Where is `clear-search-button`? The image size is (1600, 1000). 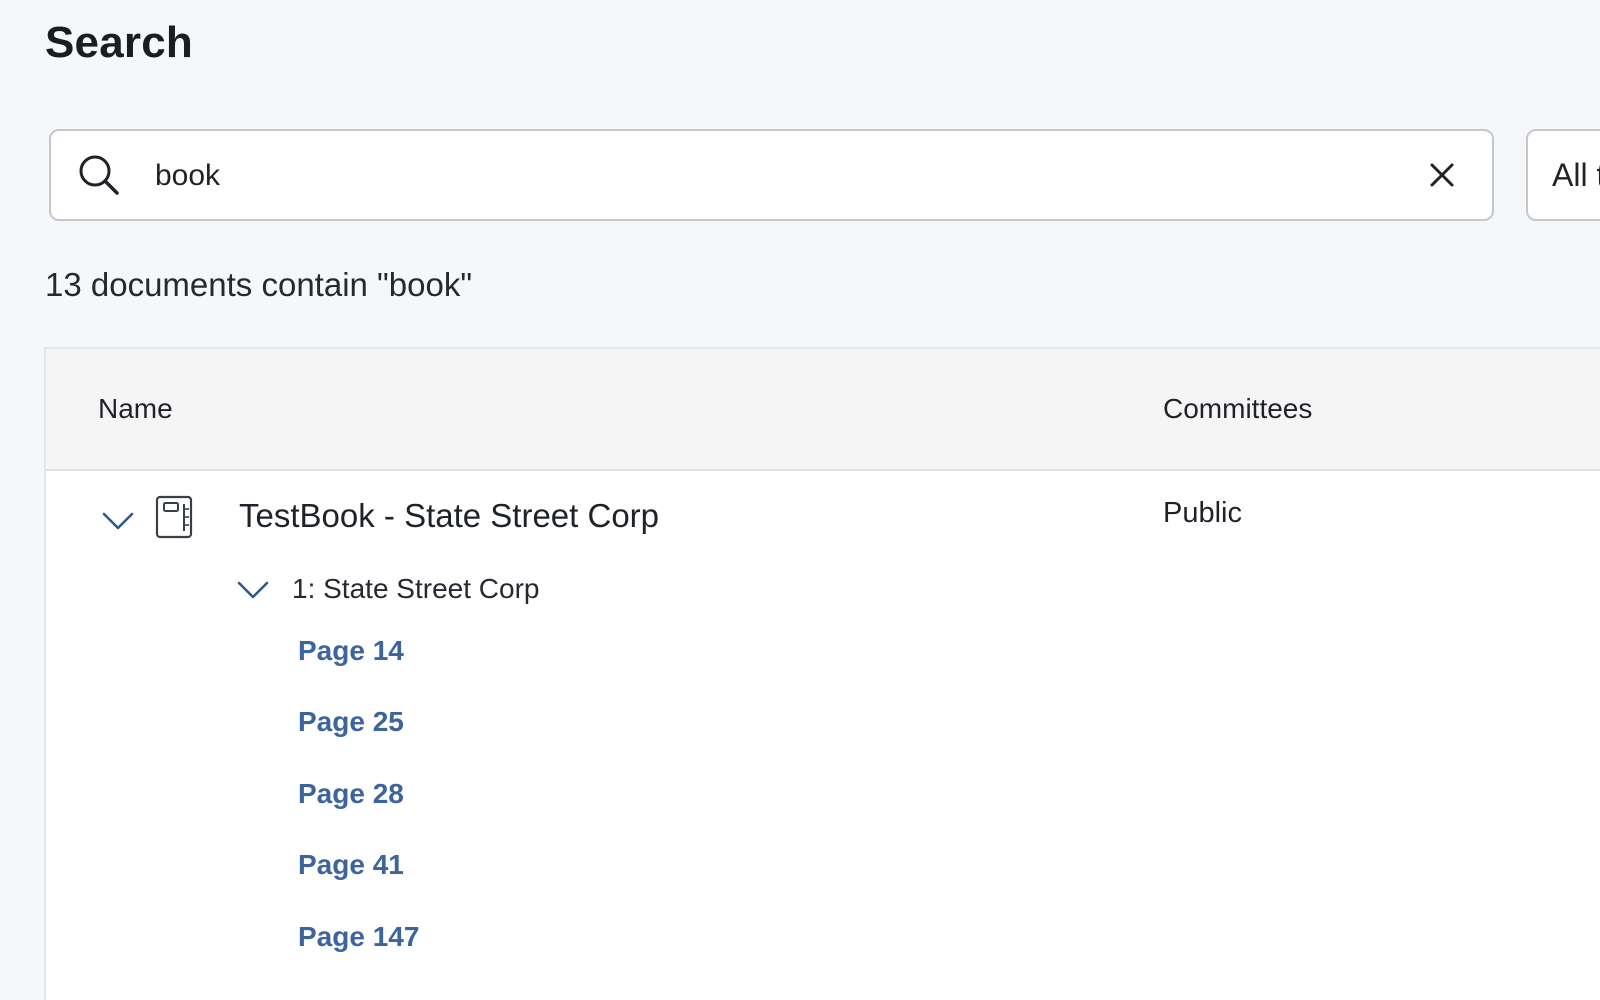 clear-search-button is located at coordinates (1442, 175).